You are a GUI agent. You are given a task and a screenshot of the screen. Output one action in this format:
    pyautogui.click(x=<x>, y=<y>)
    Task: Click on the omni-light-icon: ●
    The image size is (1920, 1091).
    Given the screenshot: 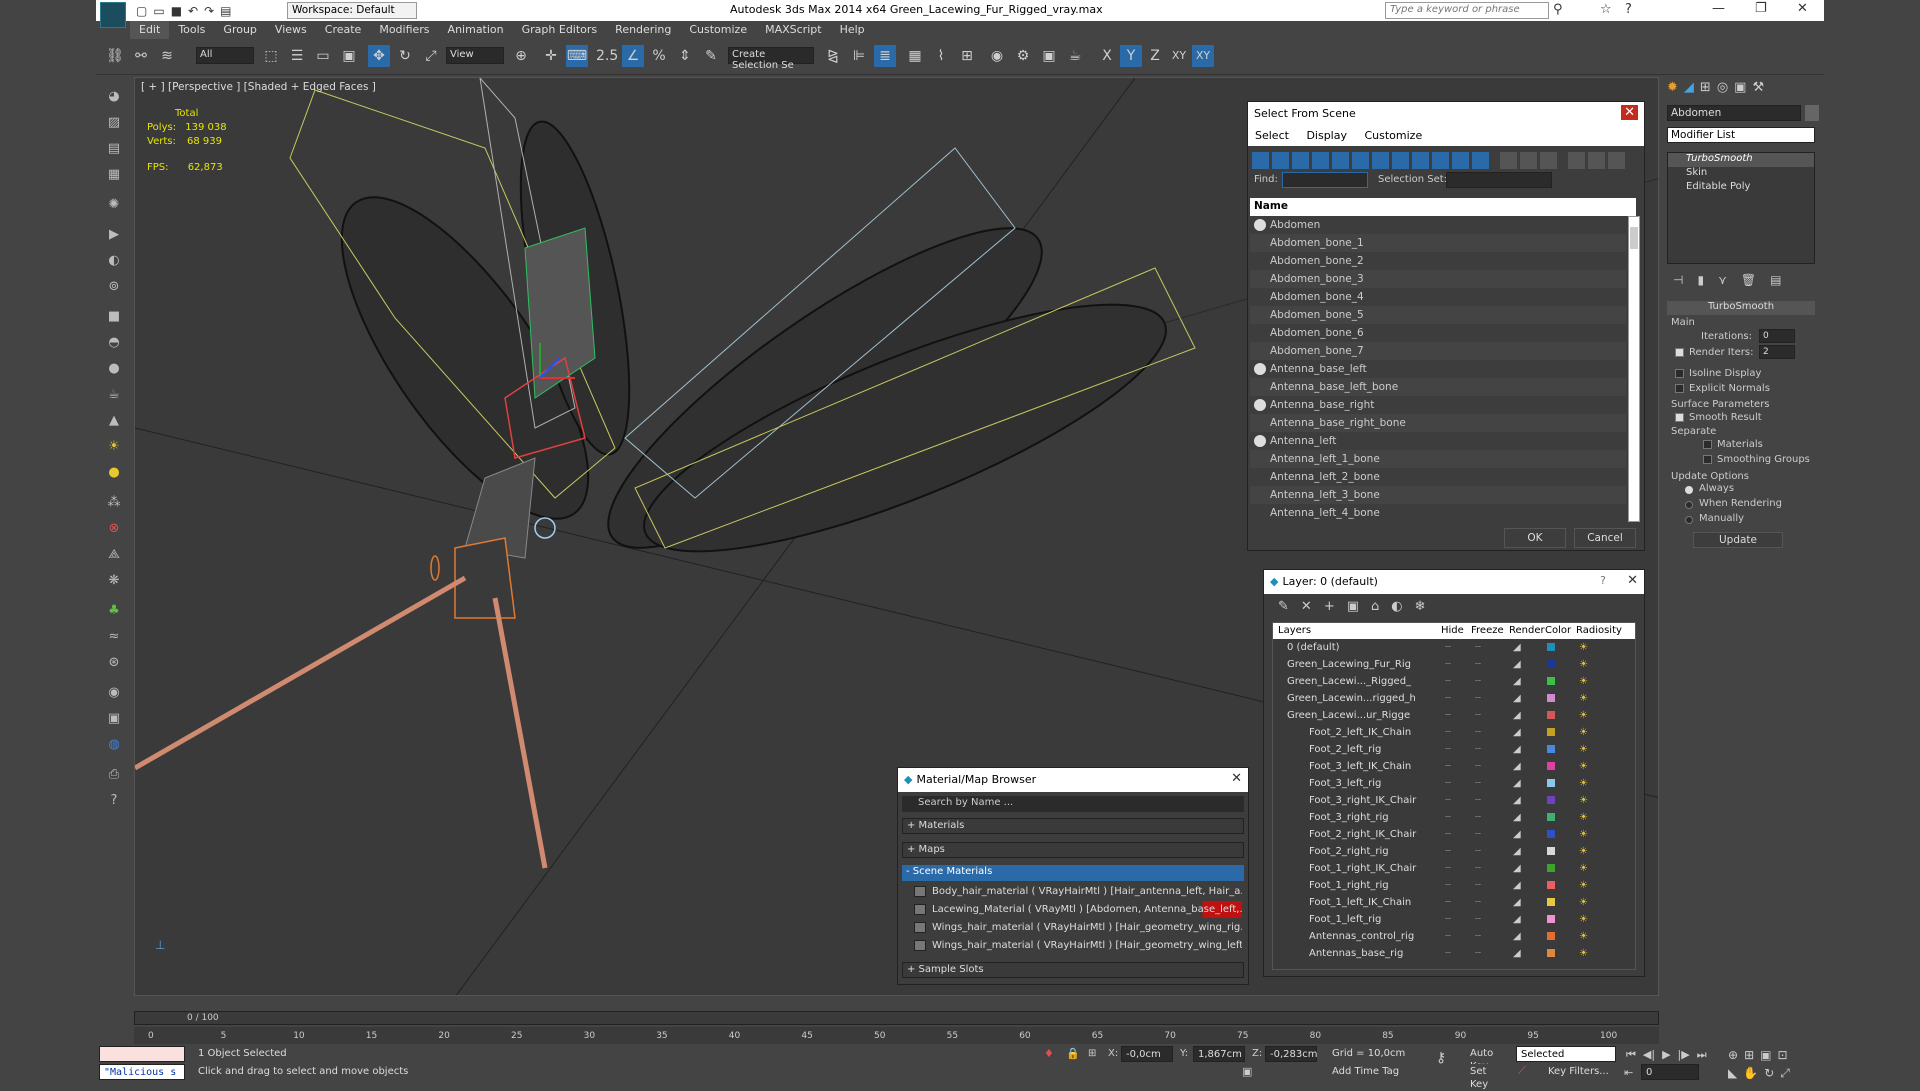 What is the action you would take?
    pyautogui.click(x=114, y=473)
    